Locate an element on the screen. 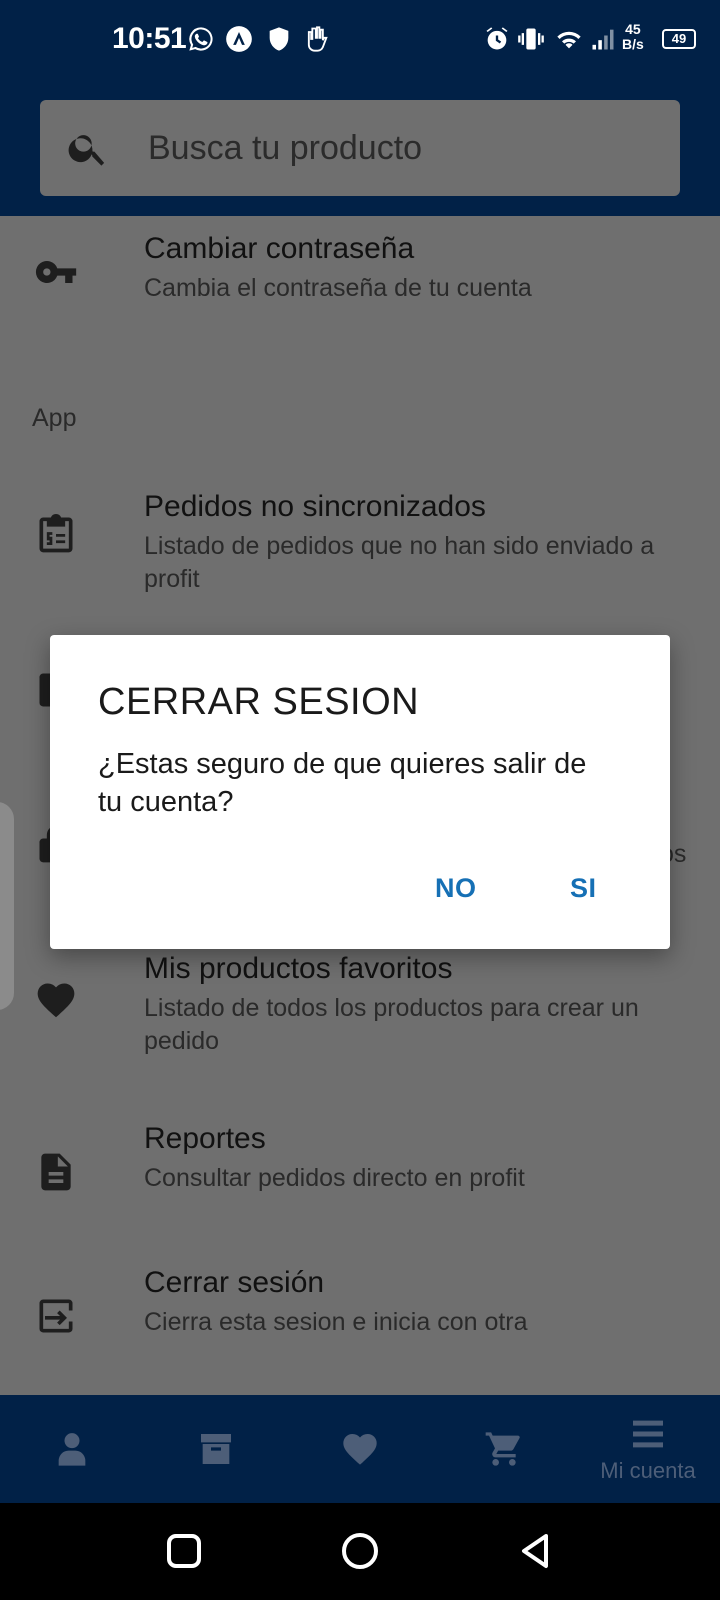 The width and height of the screenshot is (720, 1600). dialog-yes-button: SI is located at coordinates (583, 888).